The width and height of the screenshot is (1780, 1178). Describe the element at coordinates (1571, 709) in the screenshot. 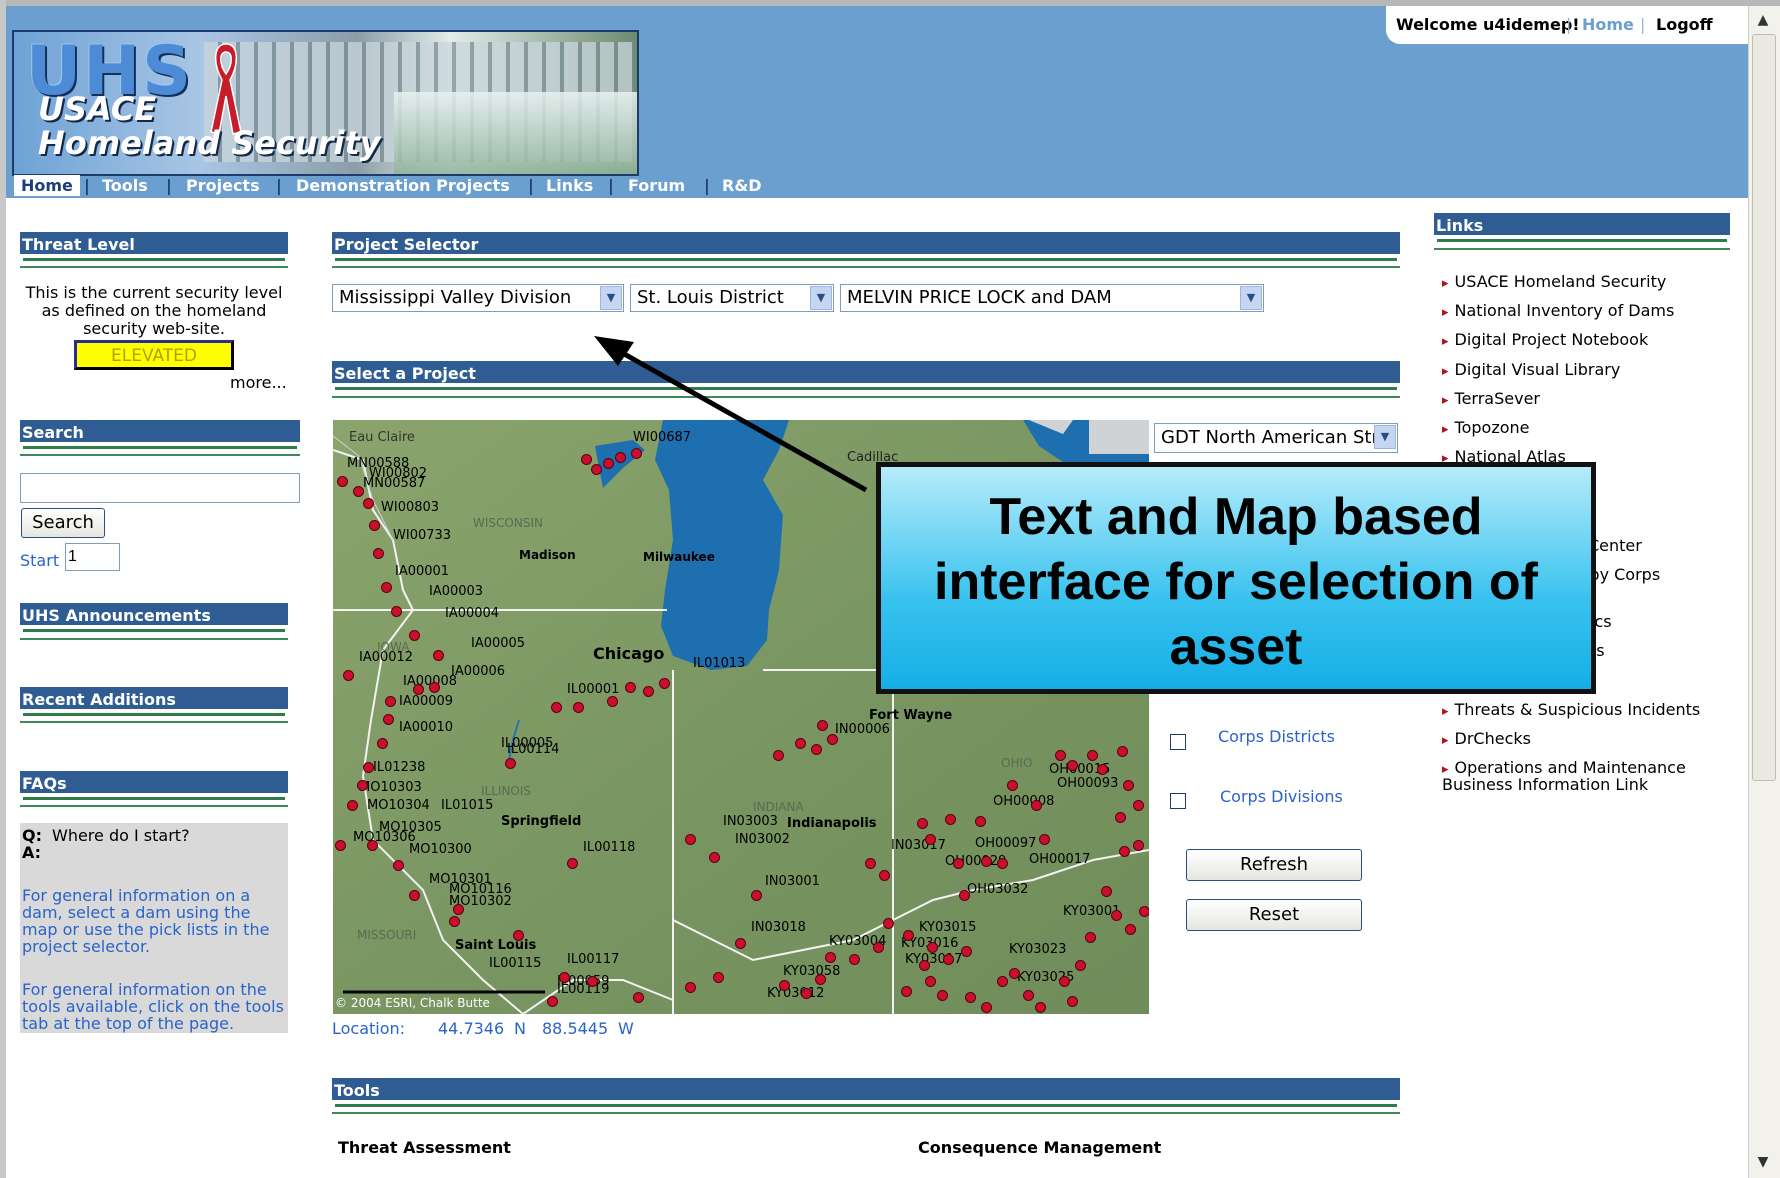

I see `link-threats-suspicious-incidents: Threats & Suspicious Incidents` at that location.